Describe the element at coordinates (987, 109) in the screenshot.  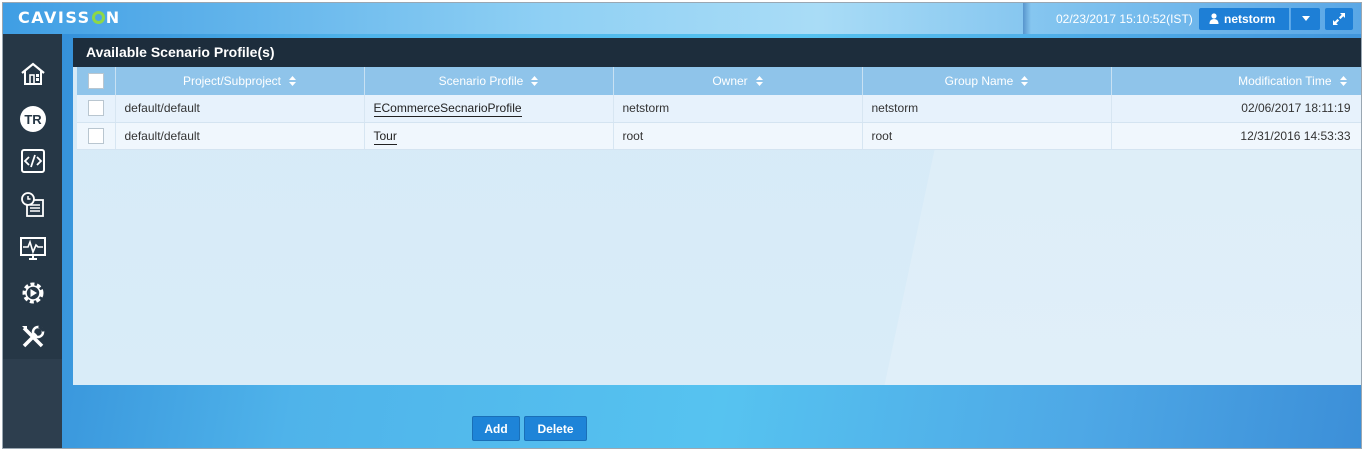
I see `cell-group: netstorm` at that location.